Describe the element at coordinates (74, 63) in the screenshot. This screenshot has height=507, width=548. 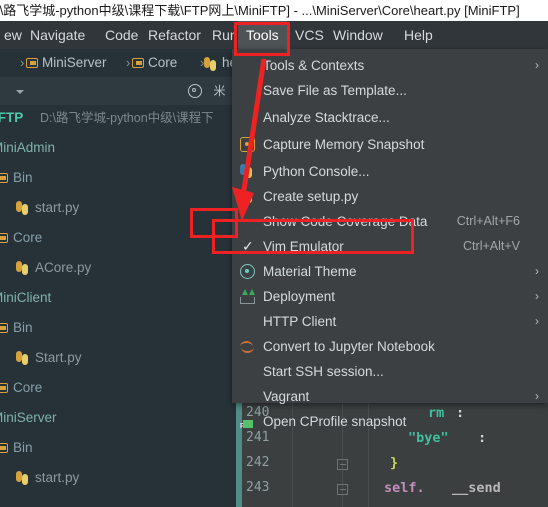
I see `breadcrumb-item-miniserver: MiniServer` at that location.